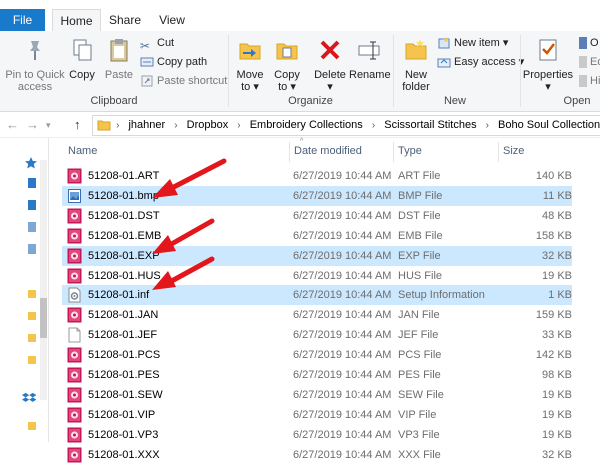  Describe the element at coordinates (166, 43) in the screenshot. I see `cut-label: Cut` at that location.